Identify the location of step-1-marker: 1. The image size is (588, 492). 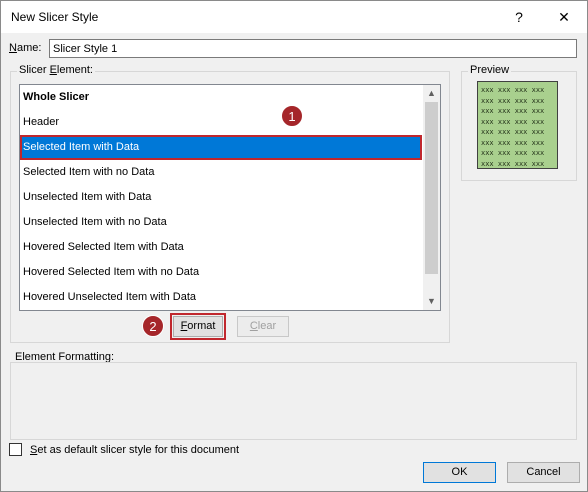
(292, 116).